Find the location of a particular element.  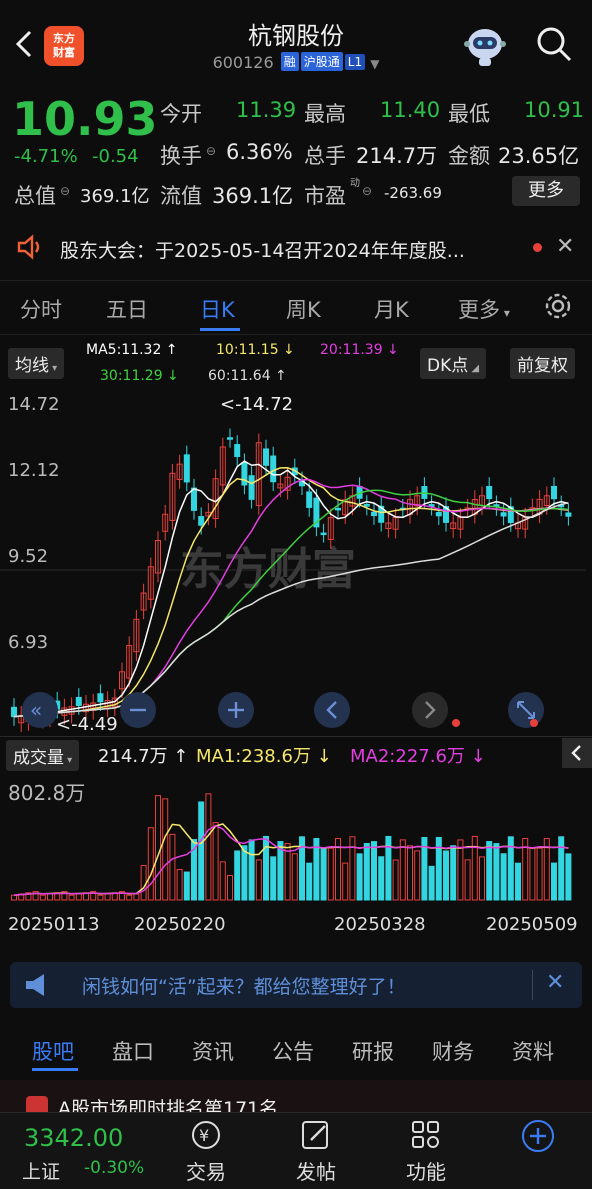

volume-indicator-select: 成交量 ▾ is located at coordinates (43, 755).